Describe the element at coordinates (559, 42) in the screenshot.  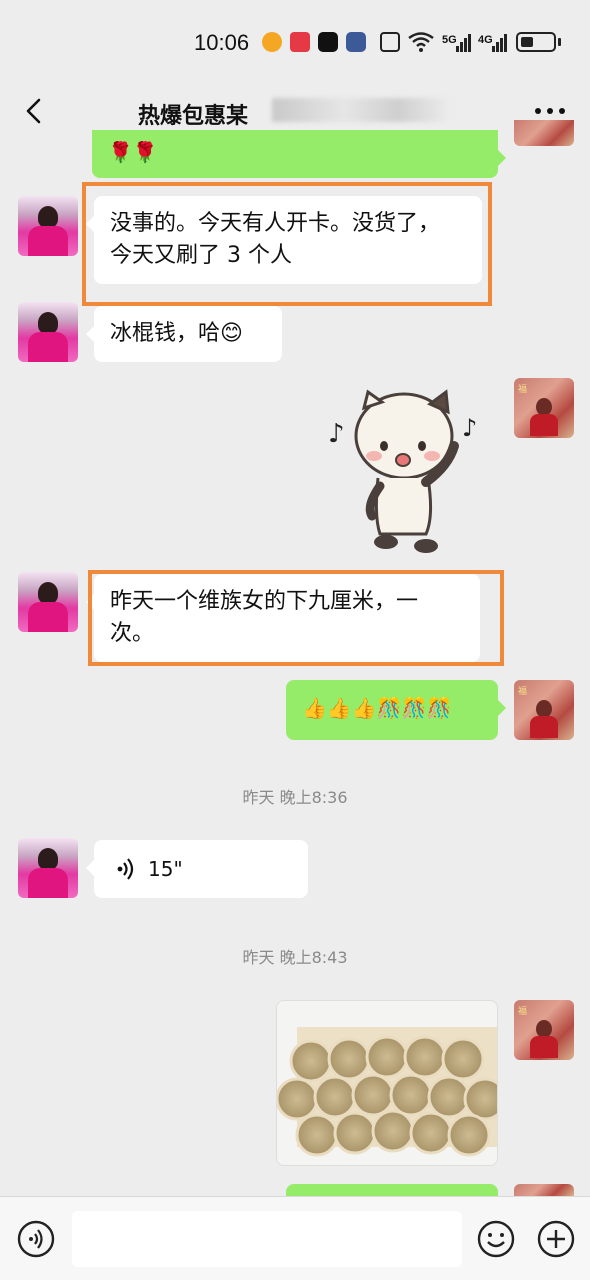
I see `battery-tip` at that location.